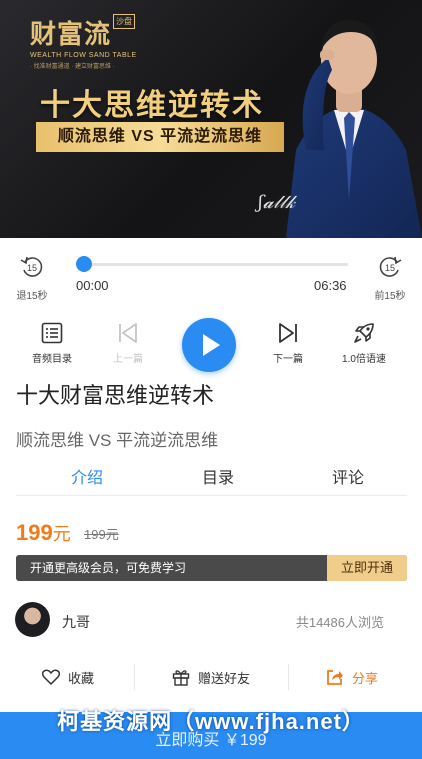 The image size is (422, 759). Describe the element at coordinates (34, 532) in the screenshot. I see `price-amount: 199` at that location.